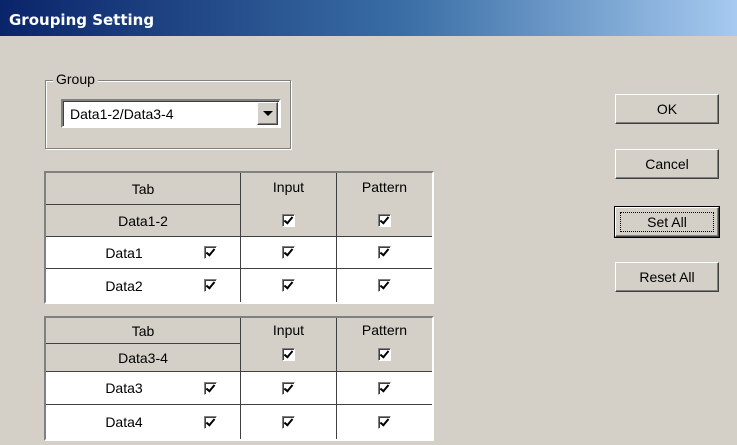 The image size is (737, 445). I want to click on row-label: Data1, so click(124, 252).